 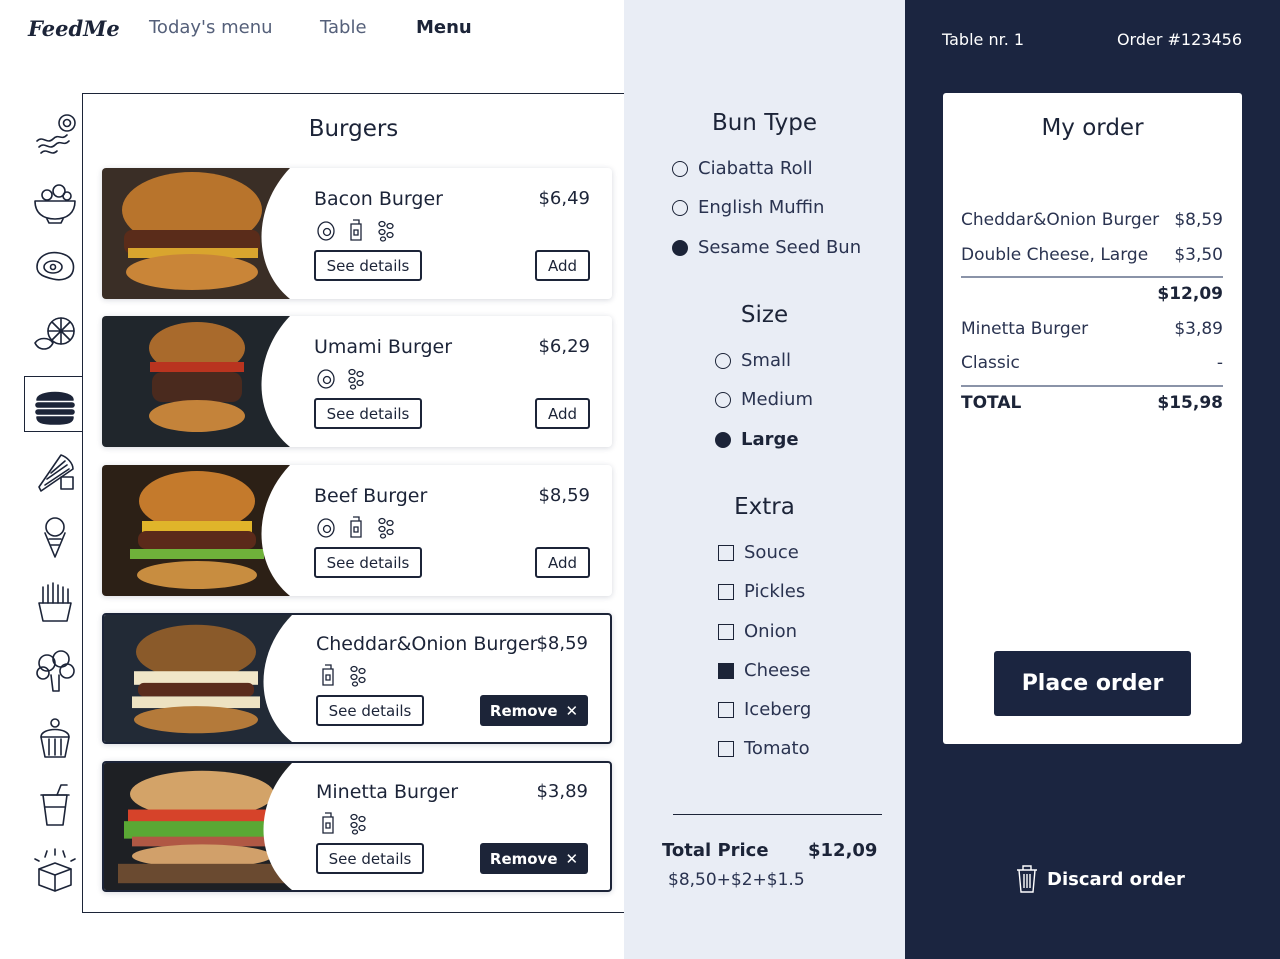 I want to click on order-total-label: TOTAL, so click(x=991, y=403).